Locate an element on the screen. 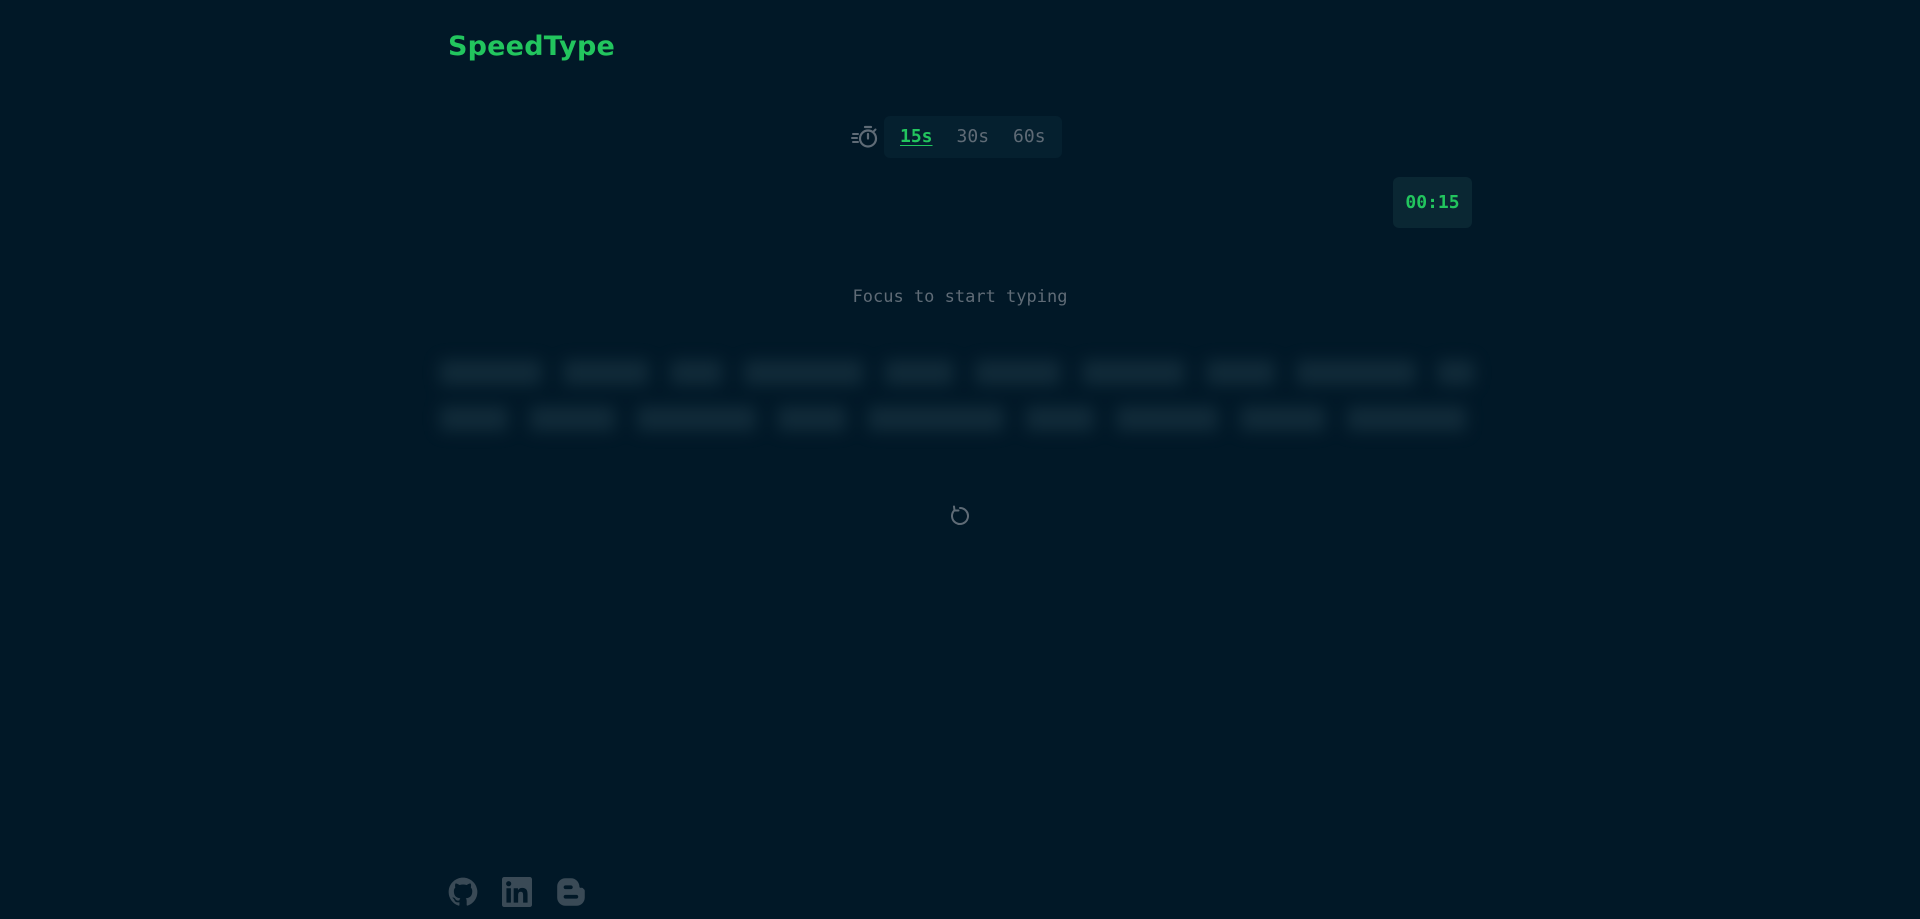 The width and height of the screenshot is (1920, 919). duration-option-30s: 30s is located at coordinates (973, 137).